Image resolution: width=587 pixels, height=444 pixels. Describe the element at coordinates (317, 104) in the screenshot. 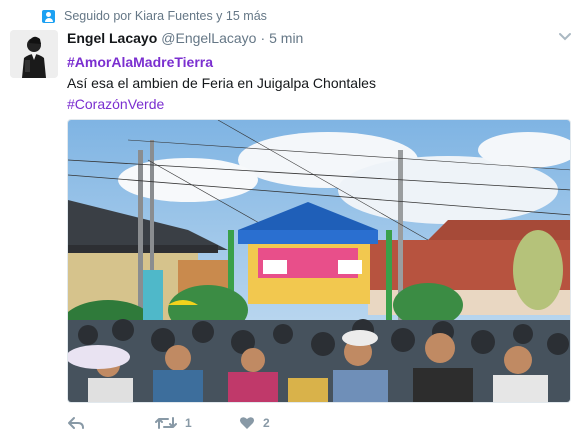

I see `hashtag-link: #CorazónVerde` at that location.